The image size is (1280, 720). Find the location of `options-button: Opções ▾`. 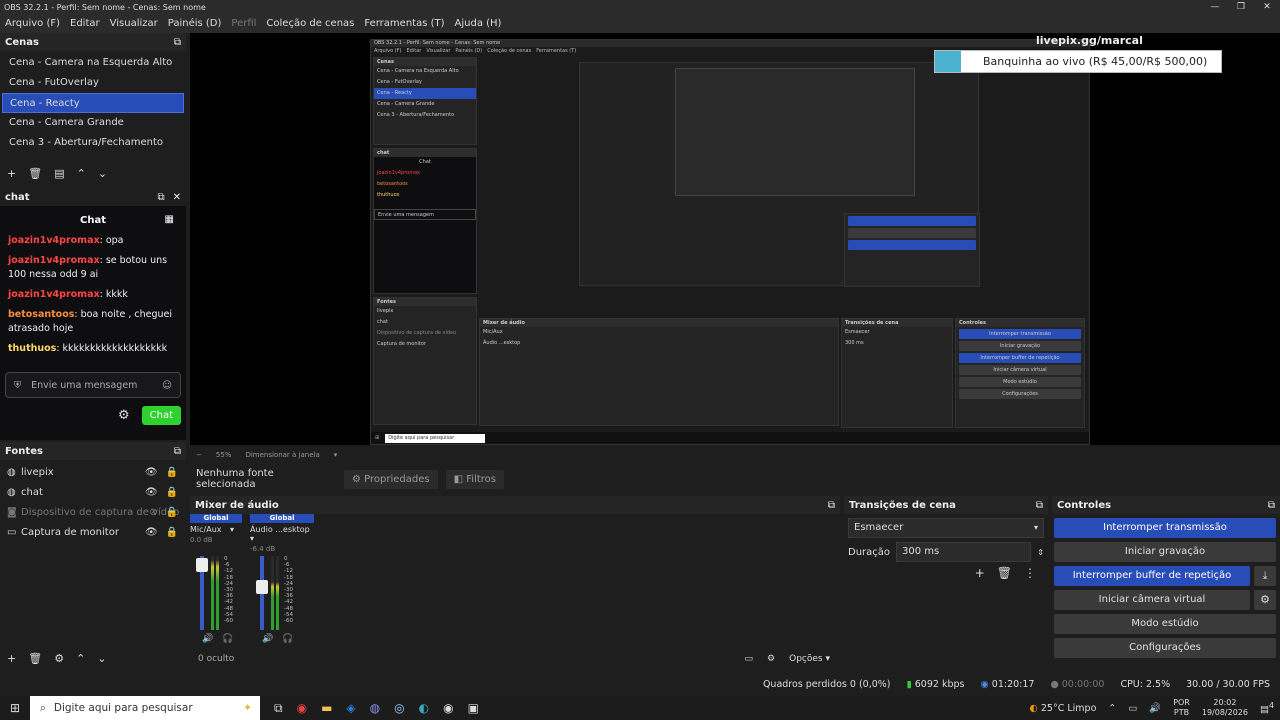

options-button: Opções ▾ is located at coordinates (809, 659).